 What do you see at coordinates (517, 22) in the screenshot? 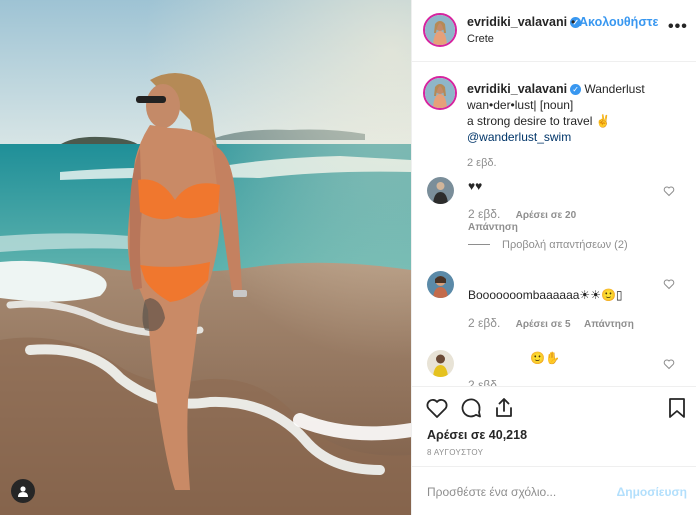
I see `author-username-text: evridiki_valavani` at bounding box center [517, 22].